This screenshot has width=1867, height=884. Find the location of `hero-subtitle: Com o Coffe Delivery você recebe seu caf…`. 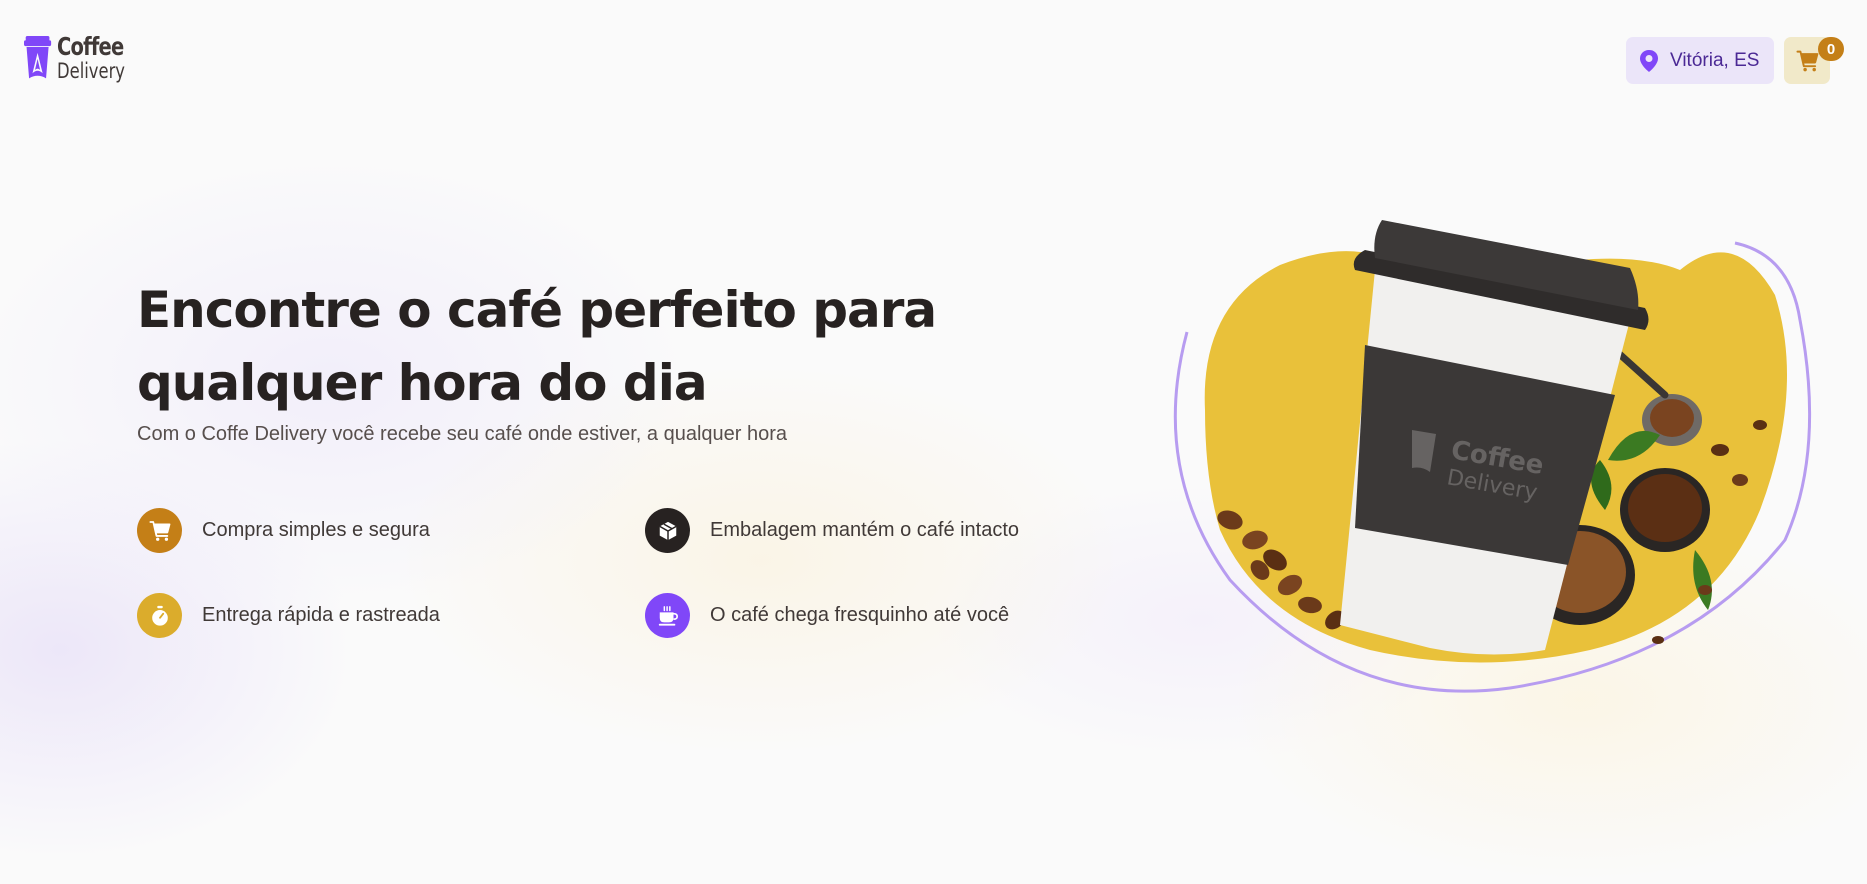

hero-subtitle: Com o Coffe Delivery você recebe seu caf… is located at coordinates (462, 434).